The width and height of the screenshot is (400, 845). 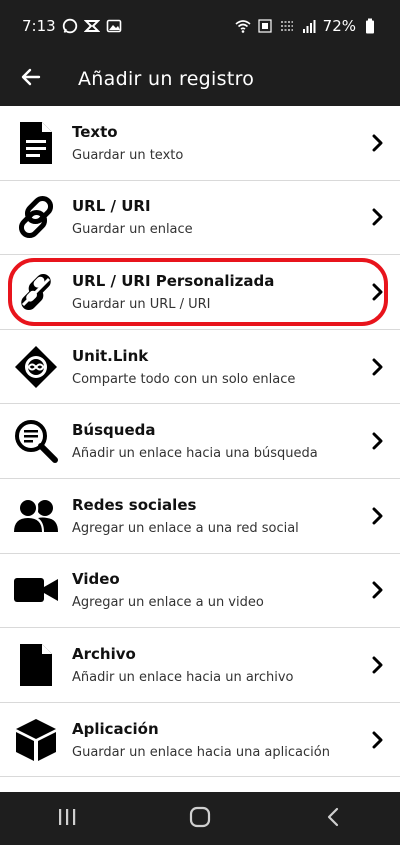 I want to click on item-subtitle: Guardar un texto, so click(x=128, y=155).